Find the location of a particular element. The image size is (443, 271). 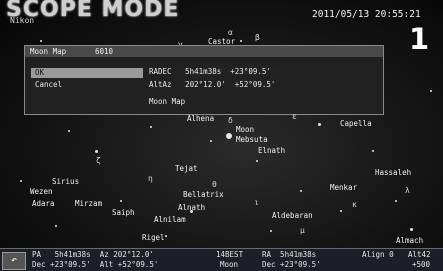

star-label-alhena: Alhena is located at coordinates (200, 118).